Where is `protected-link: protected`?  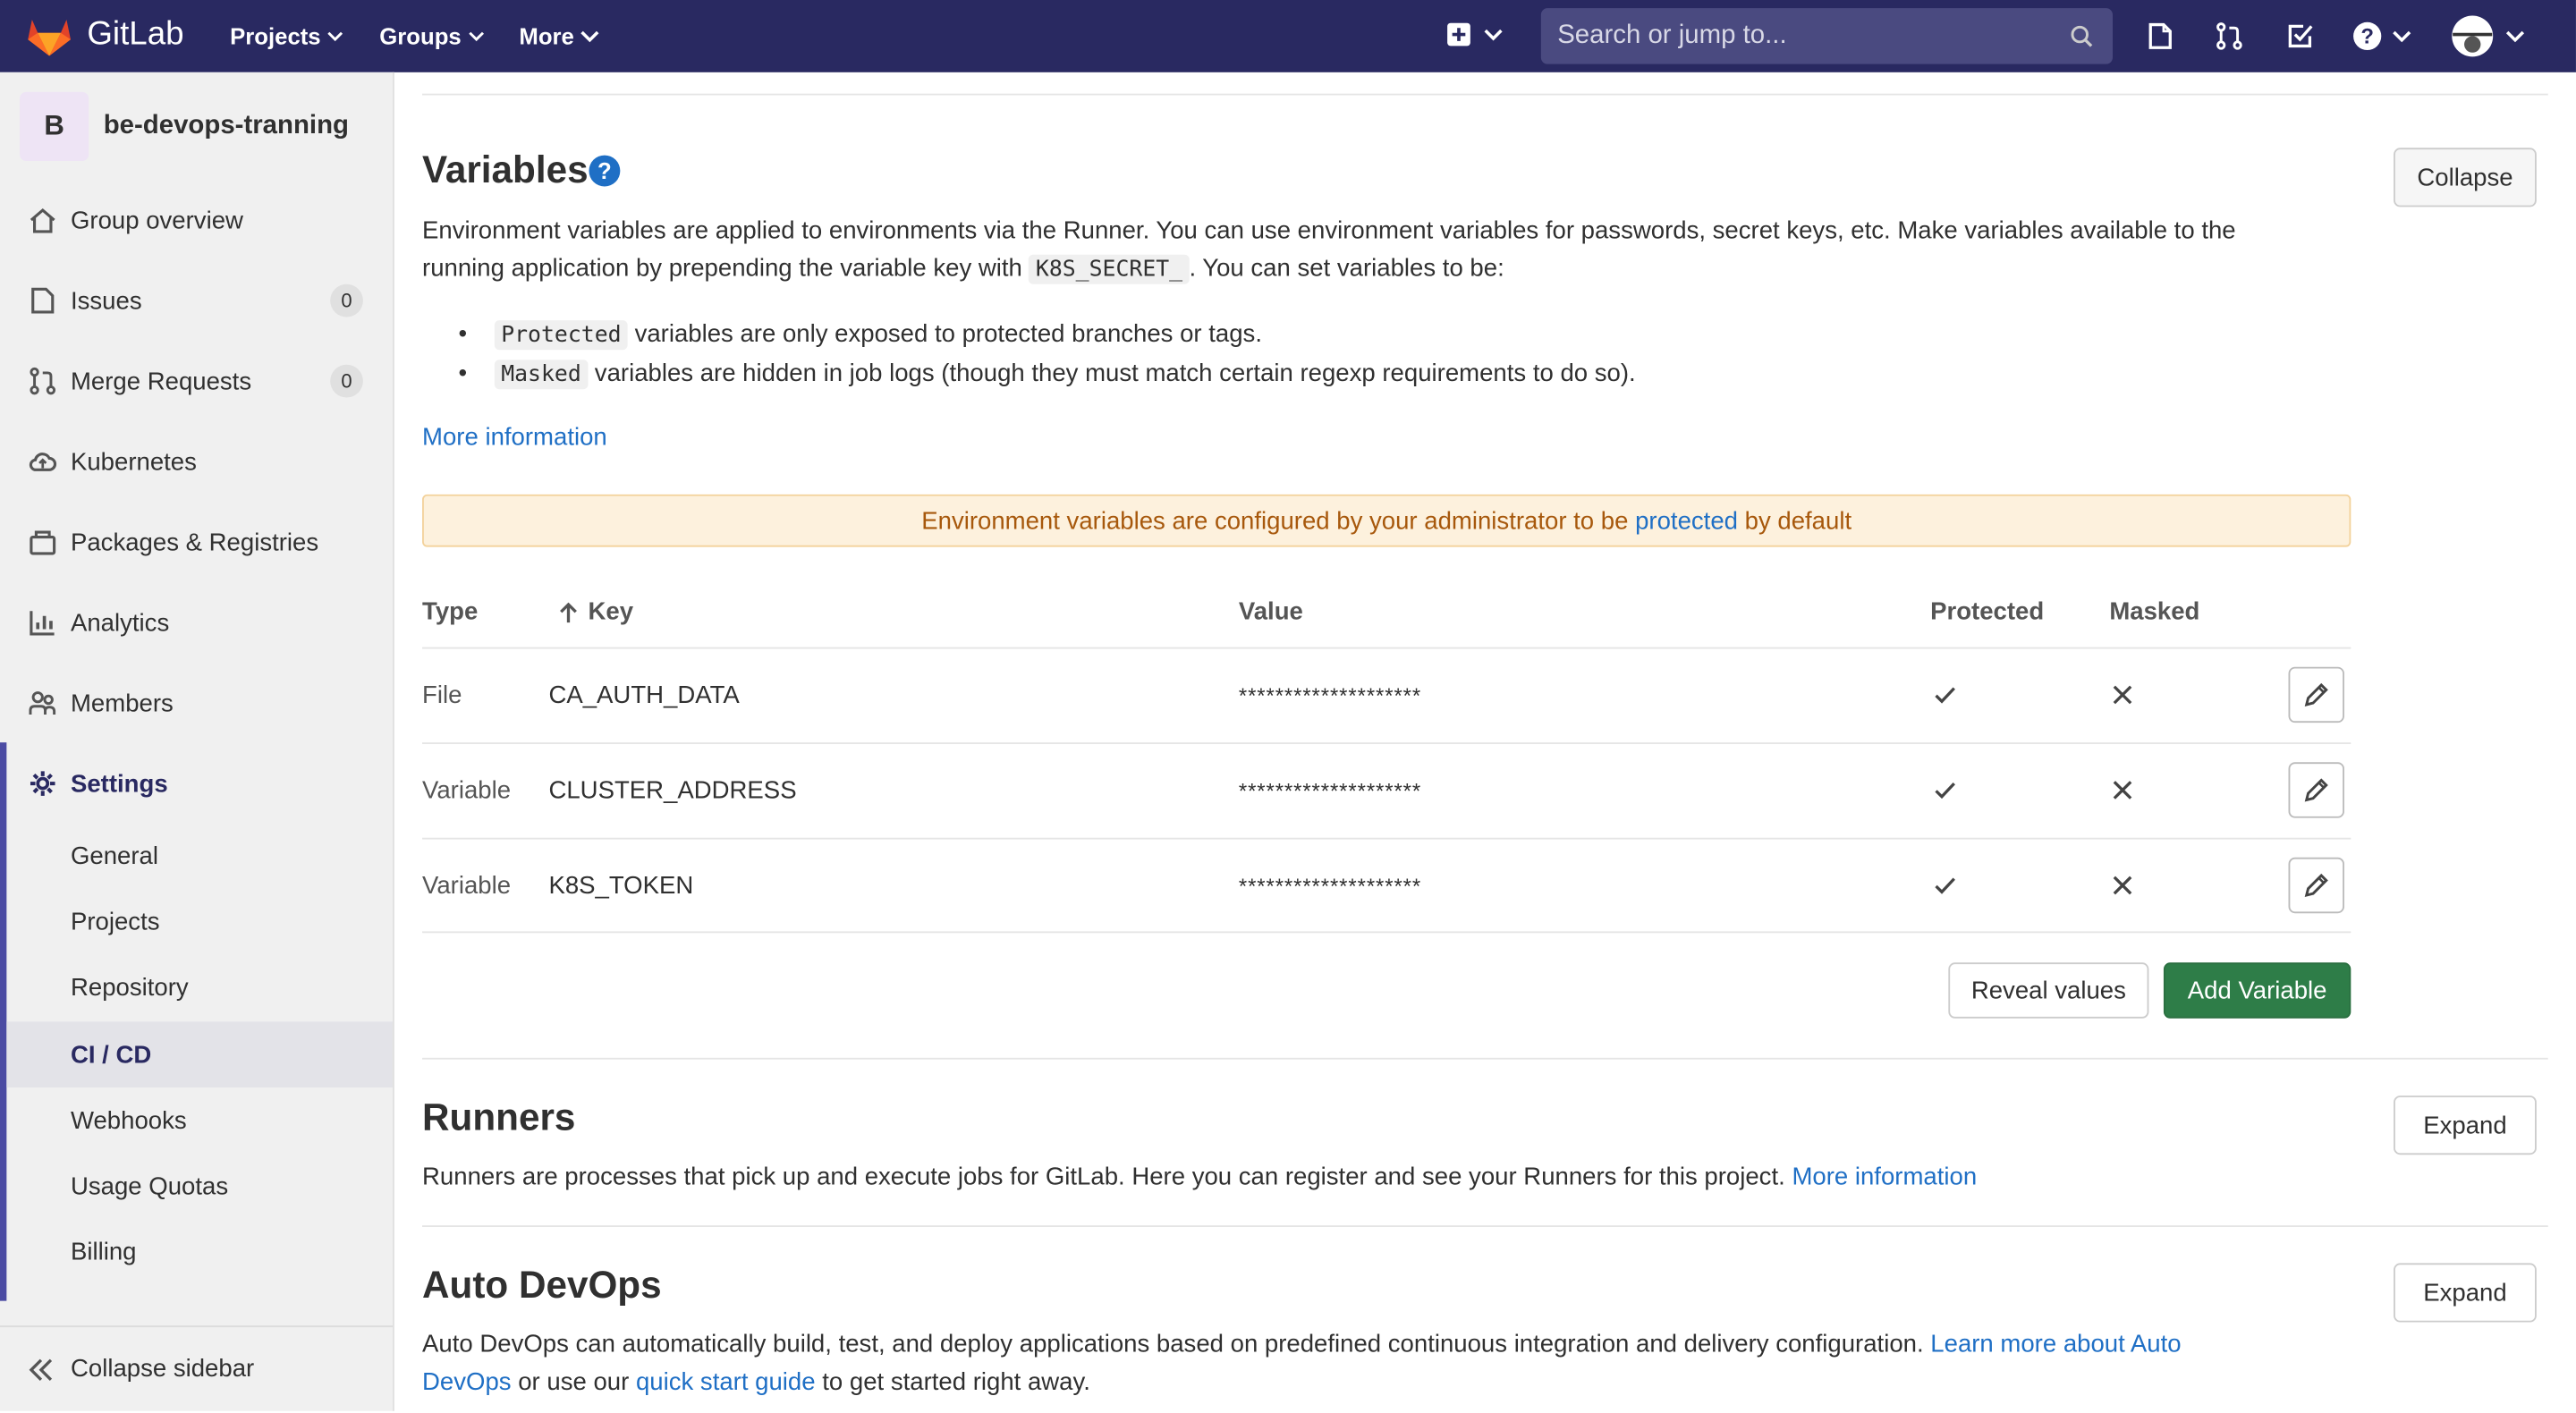
protected-link: protected is located at coordinates (1686, 521).